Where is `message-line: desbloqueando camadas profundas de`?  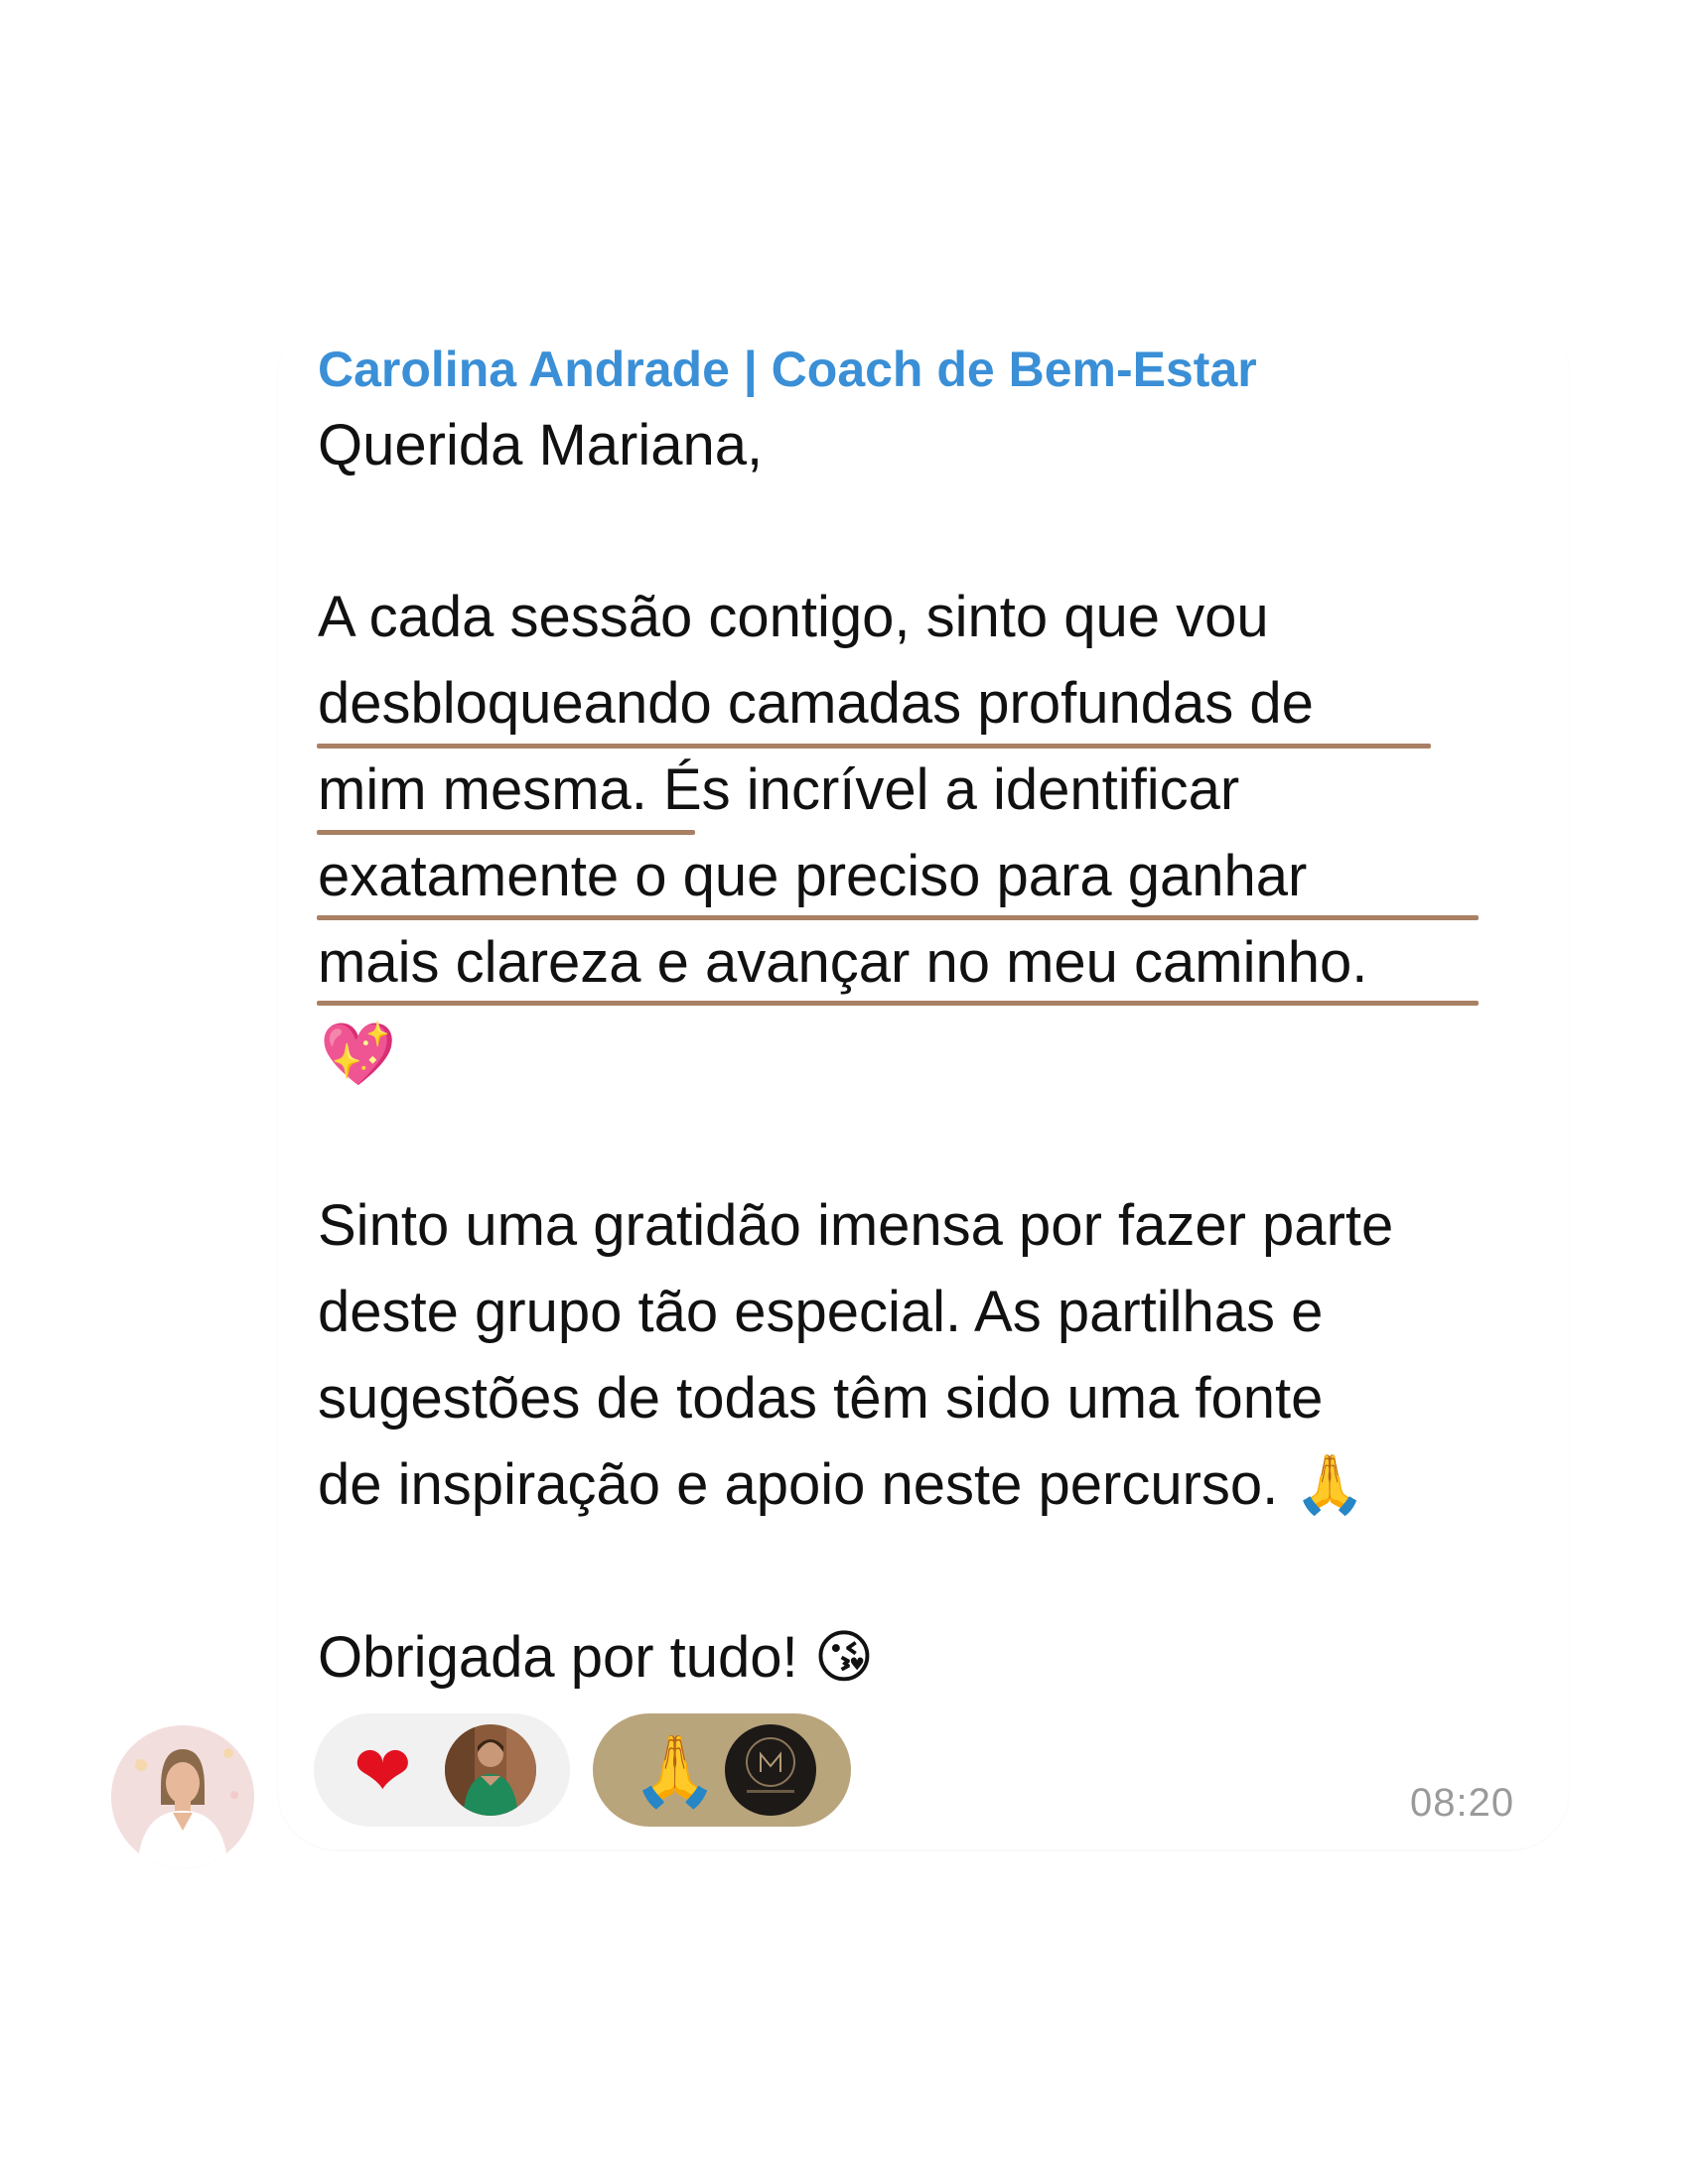
message-line: desbloqueando camadas profundas de is located at coordinates (816, 703).